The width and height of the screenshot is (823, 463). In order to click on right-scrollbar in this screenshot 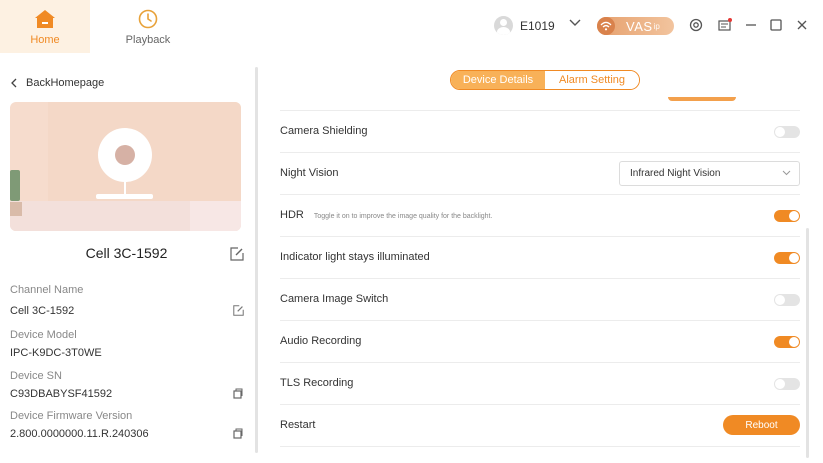, I will do `click(807, 343)`.